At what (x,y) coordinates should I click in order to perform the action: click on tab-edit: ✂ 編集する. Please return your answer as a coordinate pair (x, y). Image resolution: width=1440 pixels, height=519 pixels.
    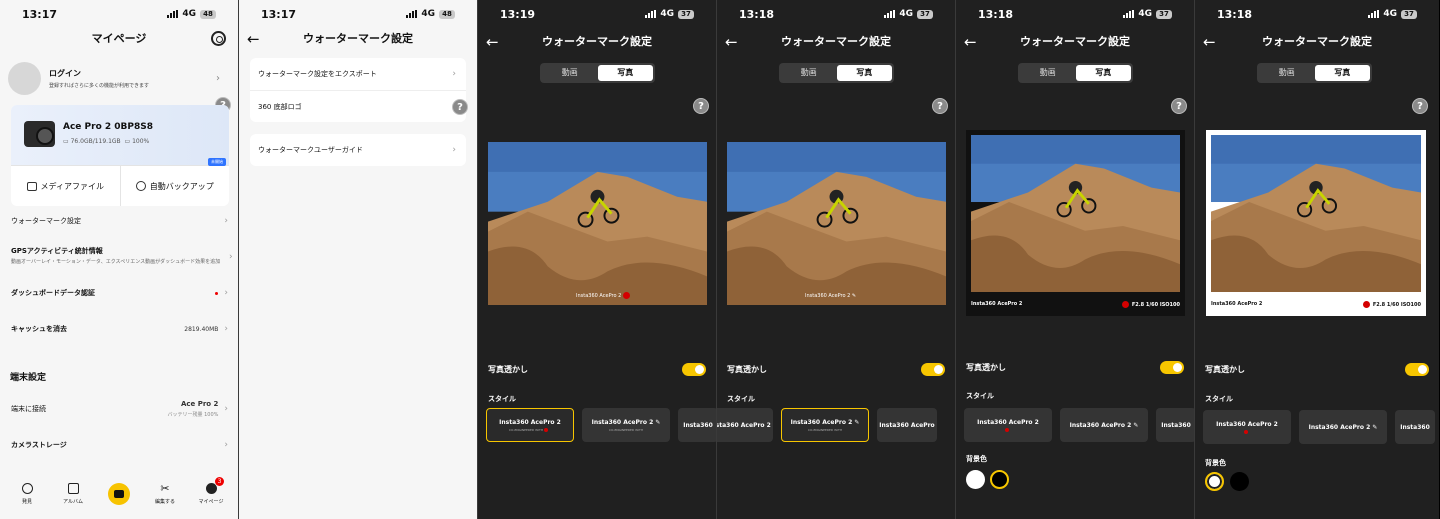
    Looking at the image, I should click on (165, 494).